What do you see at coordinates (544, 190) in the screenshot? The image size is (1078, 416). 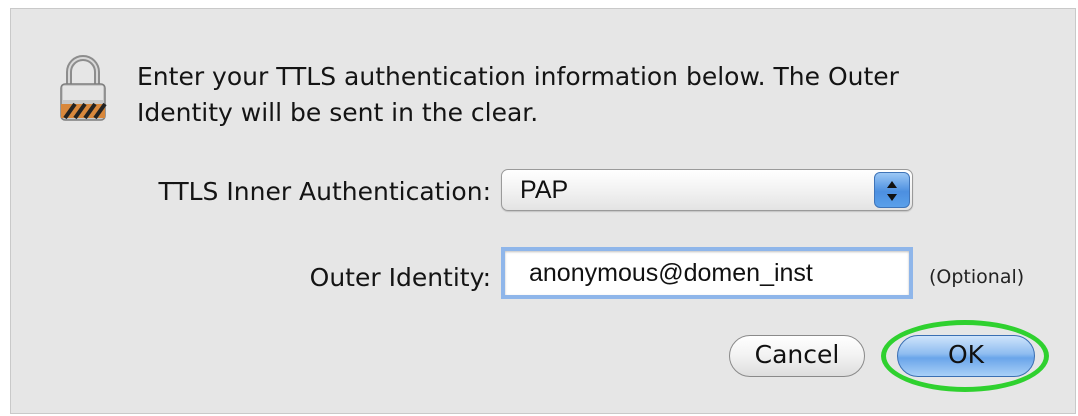 I see `inner-auth-value: PAP` at bounding box center [544, 190].